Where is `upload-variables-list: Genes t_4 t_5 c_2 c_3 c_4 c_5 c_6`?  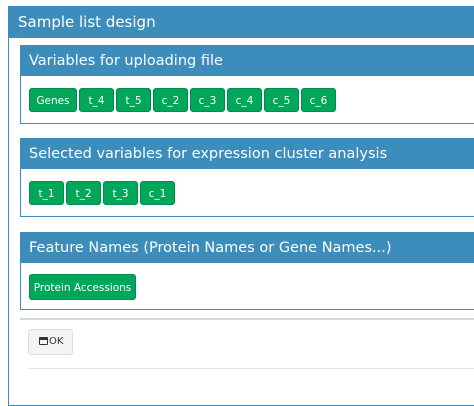
upload-variables-list: Genes t_4 t_5 c_2 c_3 c_4 c_5 c_6 is located at coordinates (183, 100).